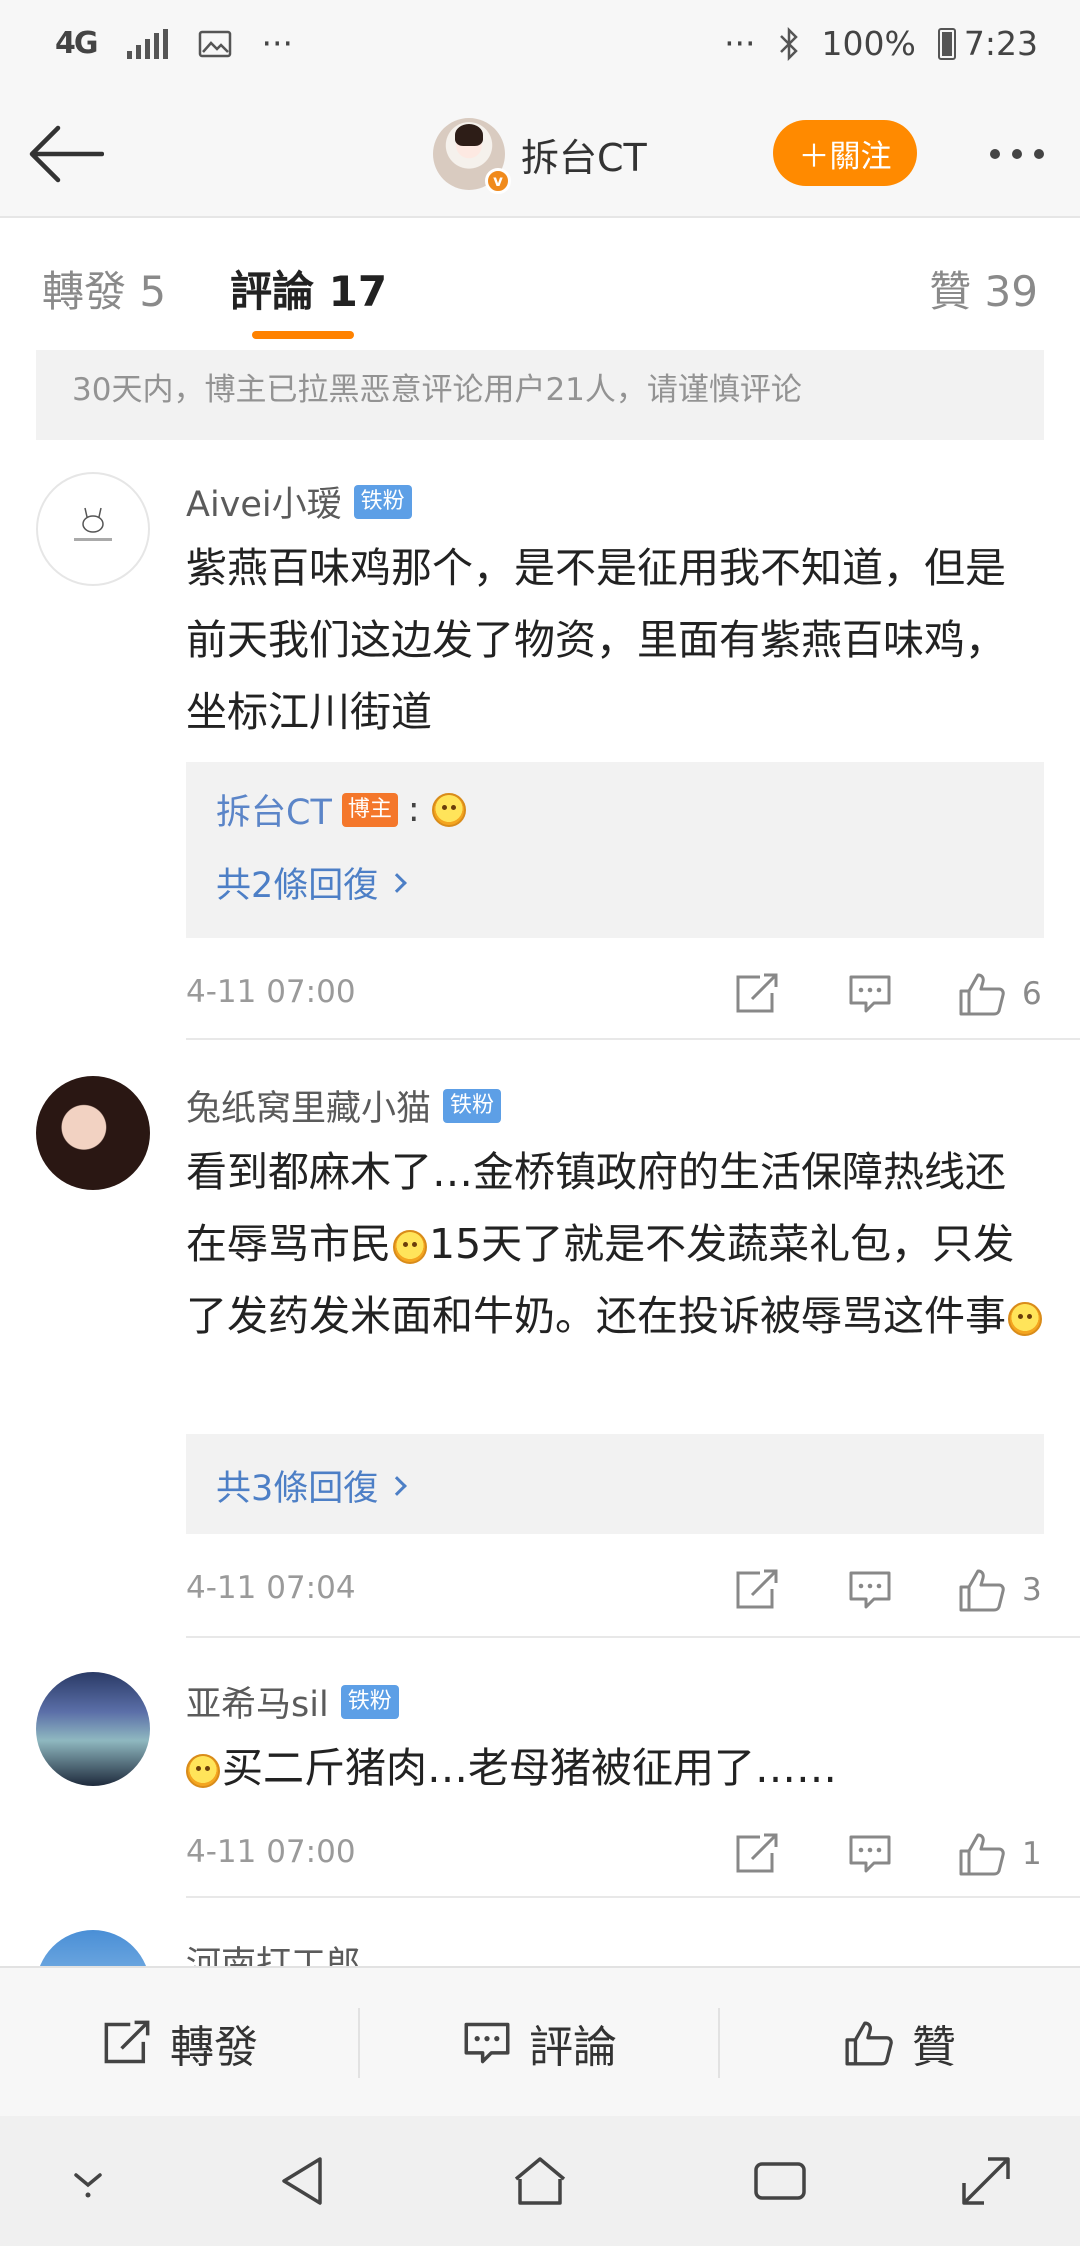 This screenshot has width=1080, height=2246. What do you see at coordinates (257, 1701) in the screenshot?
I see `comment-author: 亚希马sil` at bounding box center [257, 1701].